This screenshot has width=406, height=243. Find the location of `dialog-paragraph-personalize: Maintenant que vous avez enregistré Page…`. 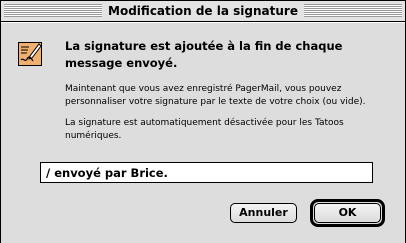

dialog-paragraph-personalize: Maintenant que vous avez enregistré Page… is located at coordinates (215, 95).